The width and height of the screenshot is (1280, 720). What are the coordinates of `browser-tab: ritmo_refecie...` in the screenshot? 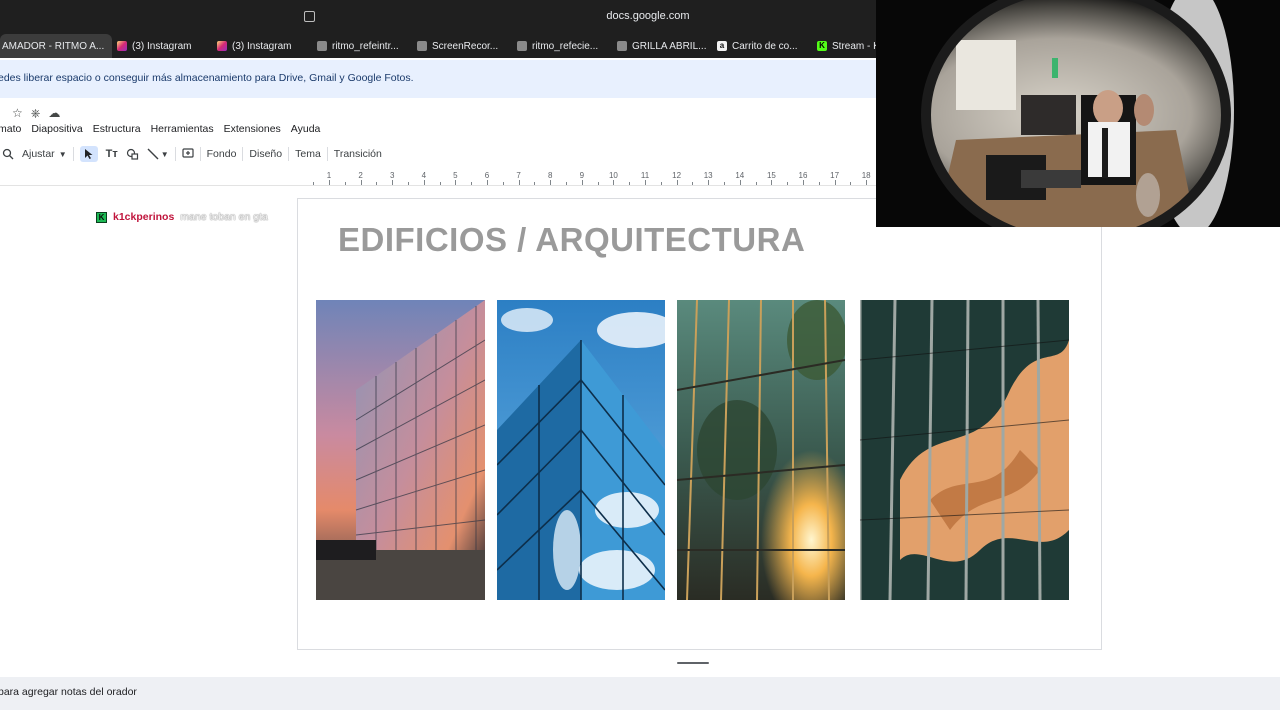 It's located at (557, 46).